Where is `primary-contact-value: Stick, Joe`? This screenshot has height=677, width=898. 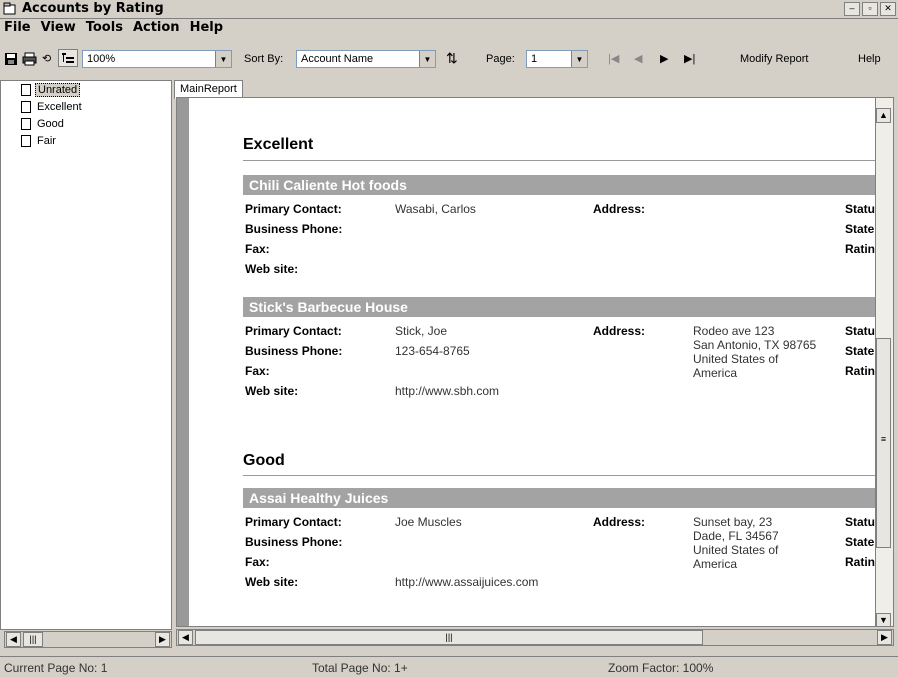
primary-contact-value: Stick, Joe is located at coordinates (421, 331).